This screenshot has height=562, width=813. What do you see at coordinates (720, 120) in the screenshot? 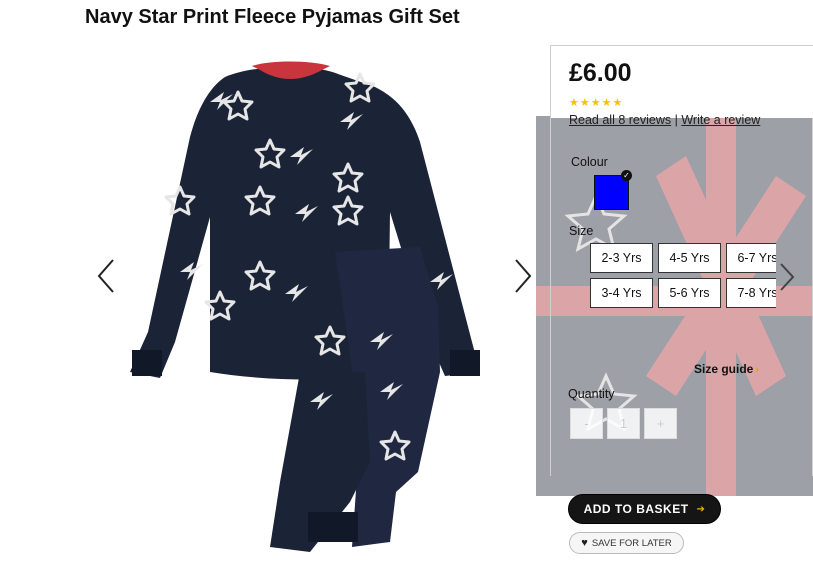
I see `write-review-link: Write a review` at bounding box center [720, 120].